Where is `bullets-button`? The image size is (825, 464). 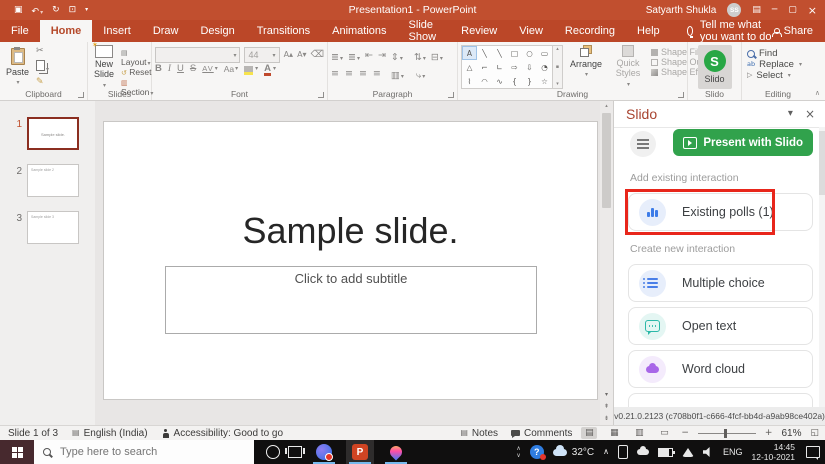 bullets-button is located at coordinates (337, 56).